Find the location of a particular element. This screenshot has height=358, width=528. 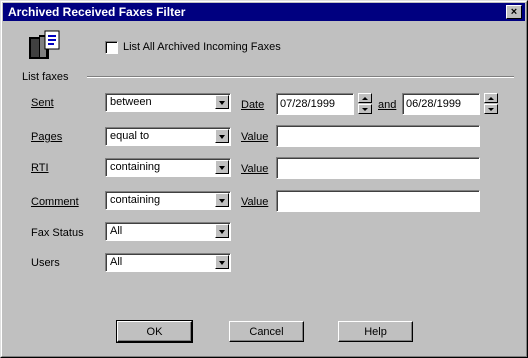

users-value: All is located at coordinates (116, 262).